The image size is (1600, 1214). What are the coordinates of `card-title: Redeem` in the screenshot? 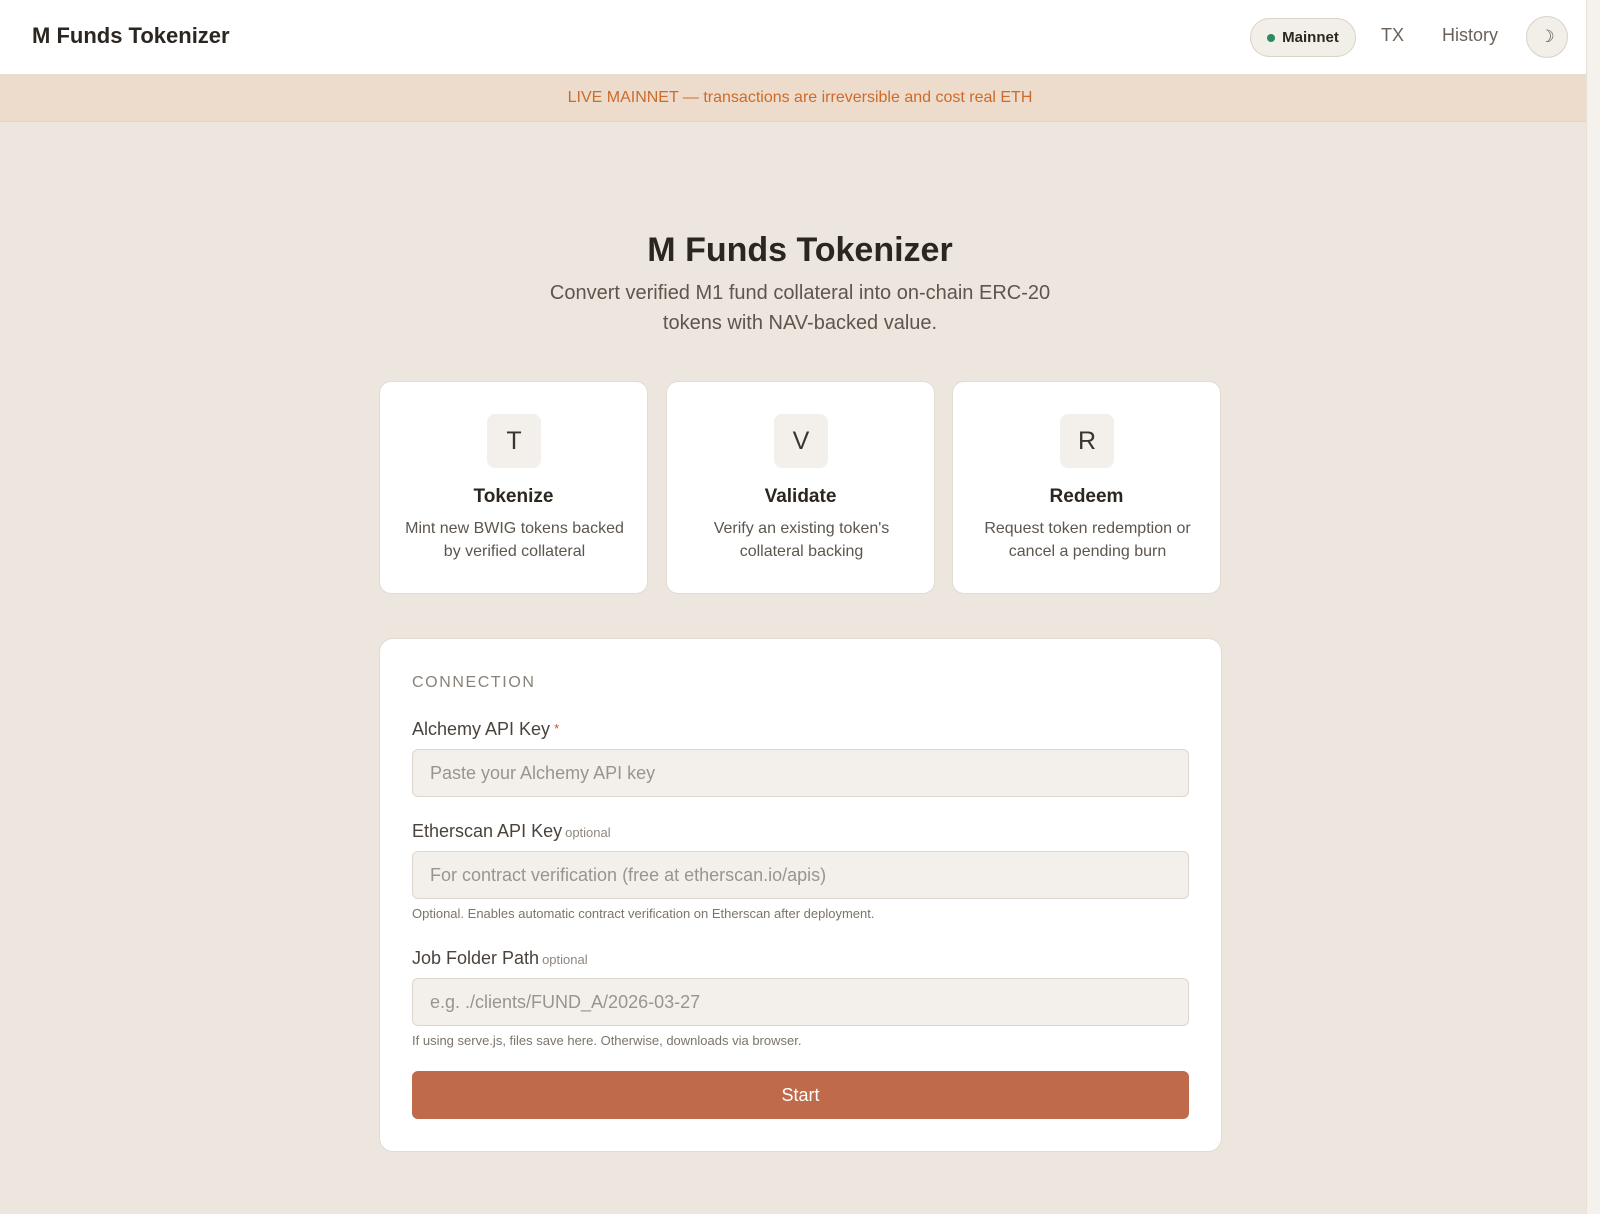 It's located at (1086, 496).